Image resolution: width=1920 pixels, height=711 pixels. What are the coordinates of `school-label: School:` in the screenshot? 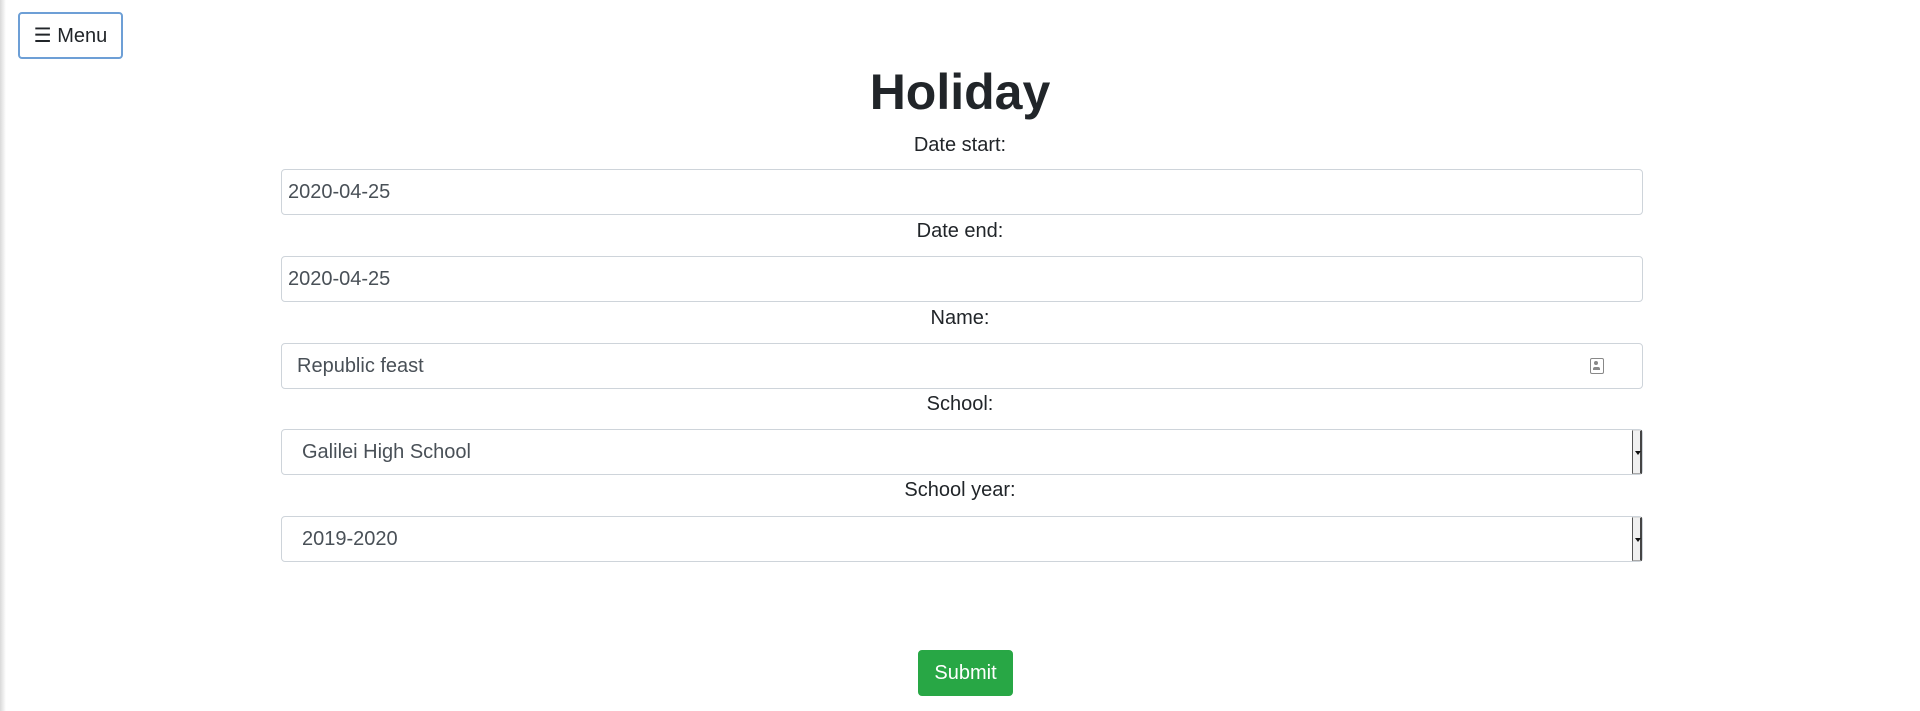 It's located at (960, 404).